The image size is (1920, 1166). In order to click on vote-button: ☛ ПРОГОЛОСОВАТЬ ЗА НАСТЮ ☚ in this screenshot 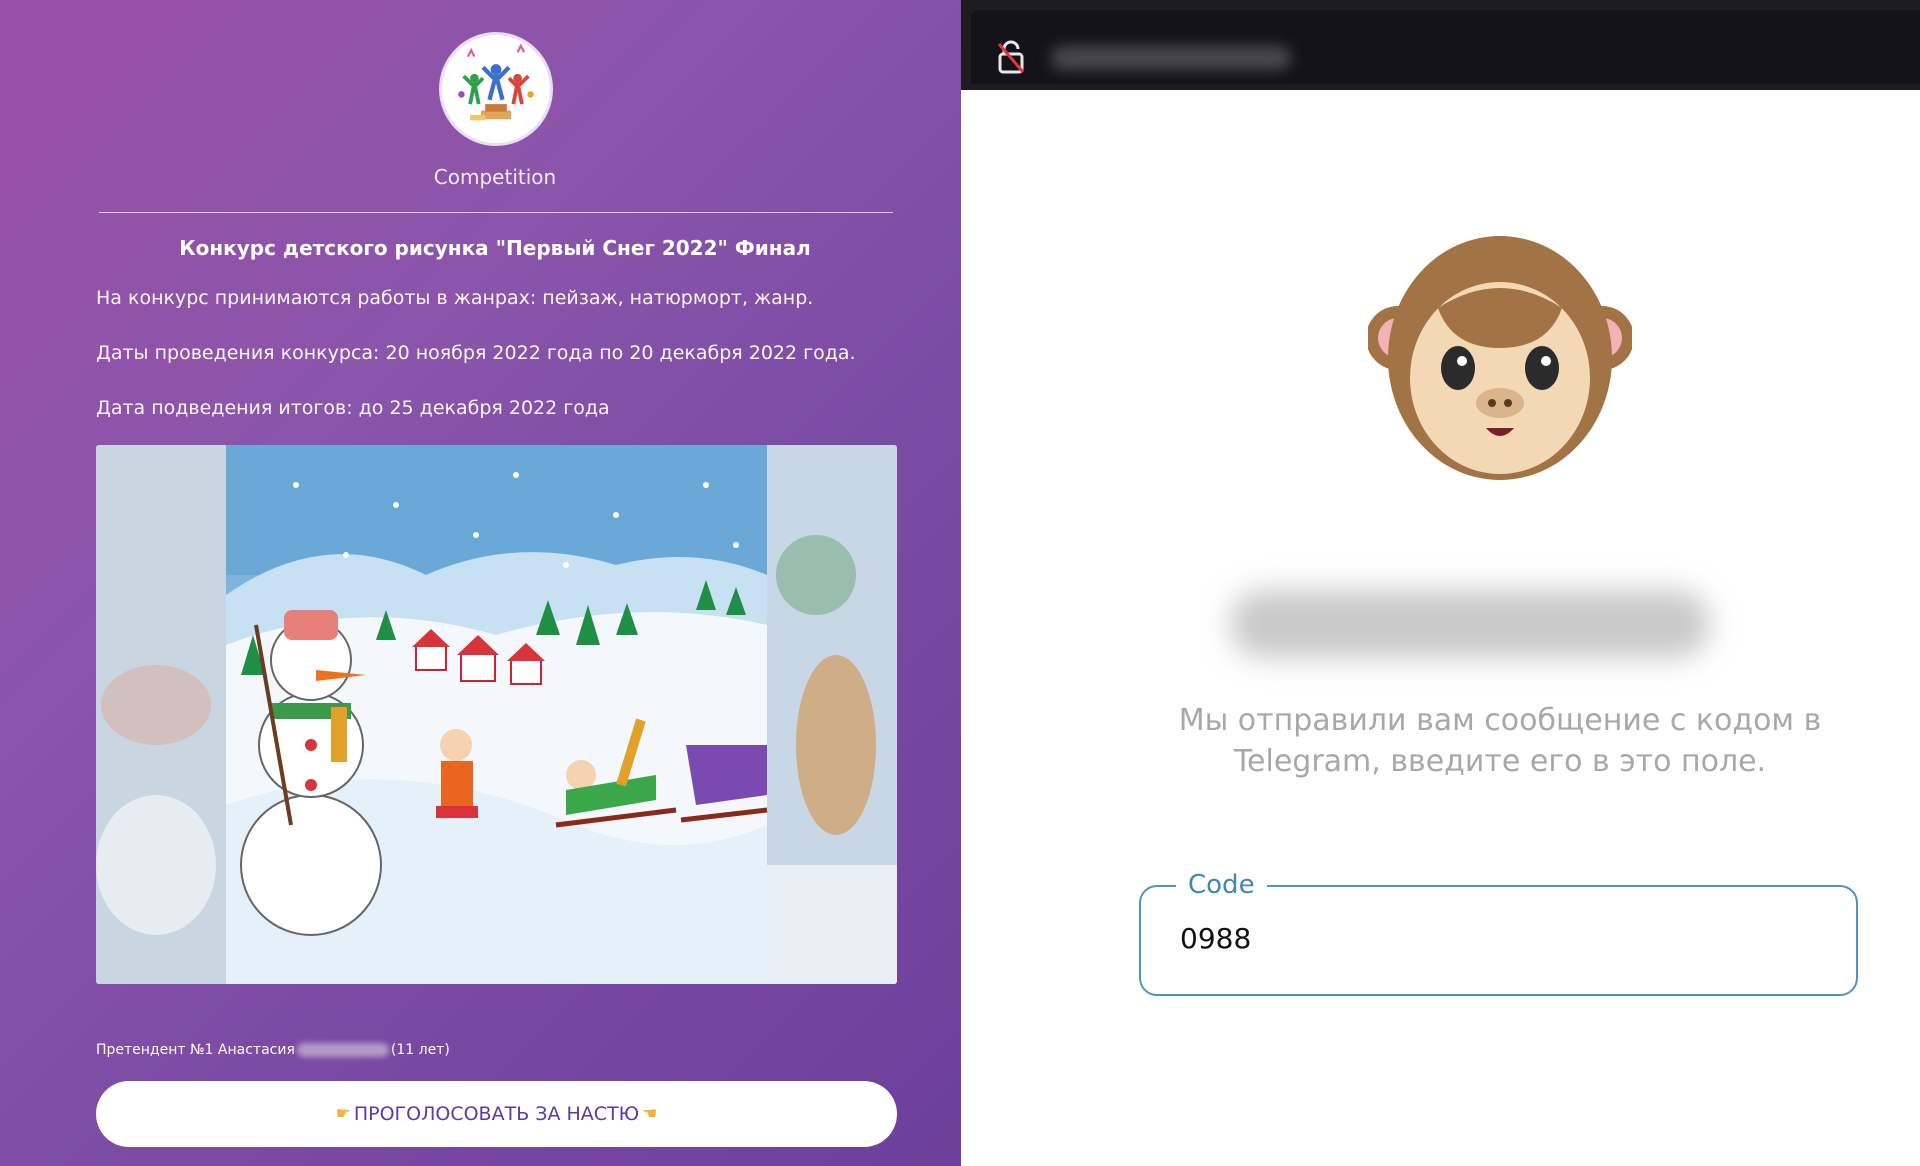, I will do `click(496, 1114)`.